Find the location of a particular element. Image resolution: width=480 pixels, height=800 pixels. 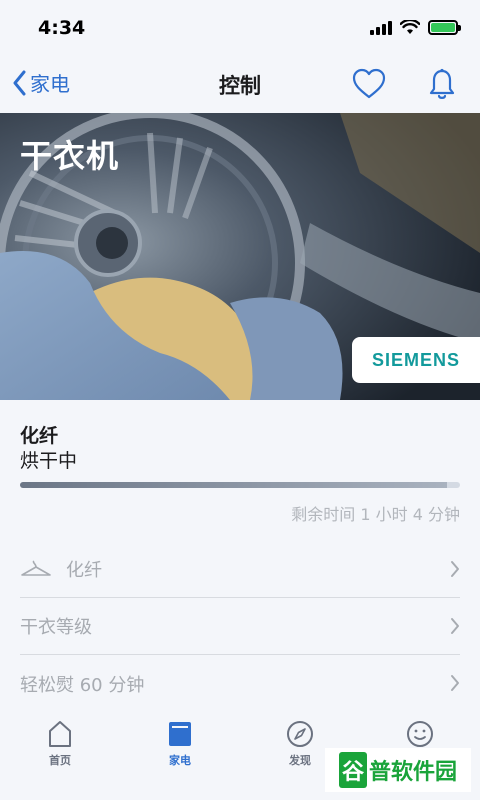

setting-label: 干衣等级 is located at coordinates (56, 627).